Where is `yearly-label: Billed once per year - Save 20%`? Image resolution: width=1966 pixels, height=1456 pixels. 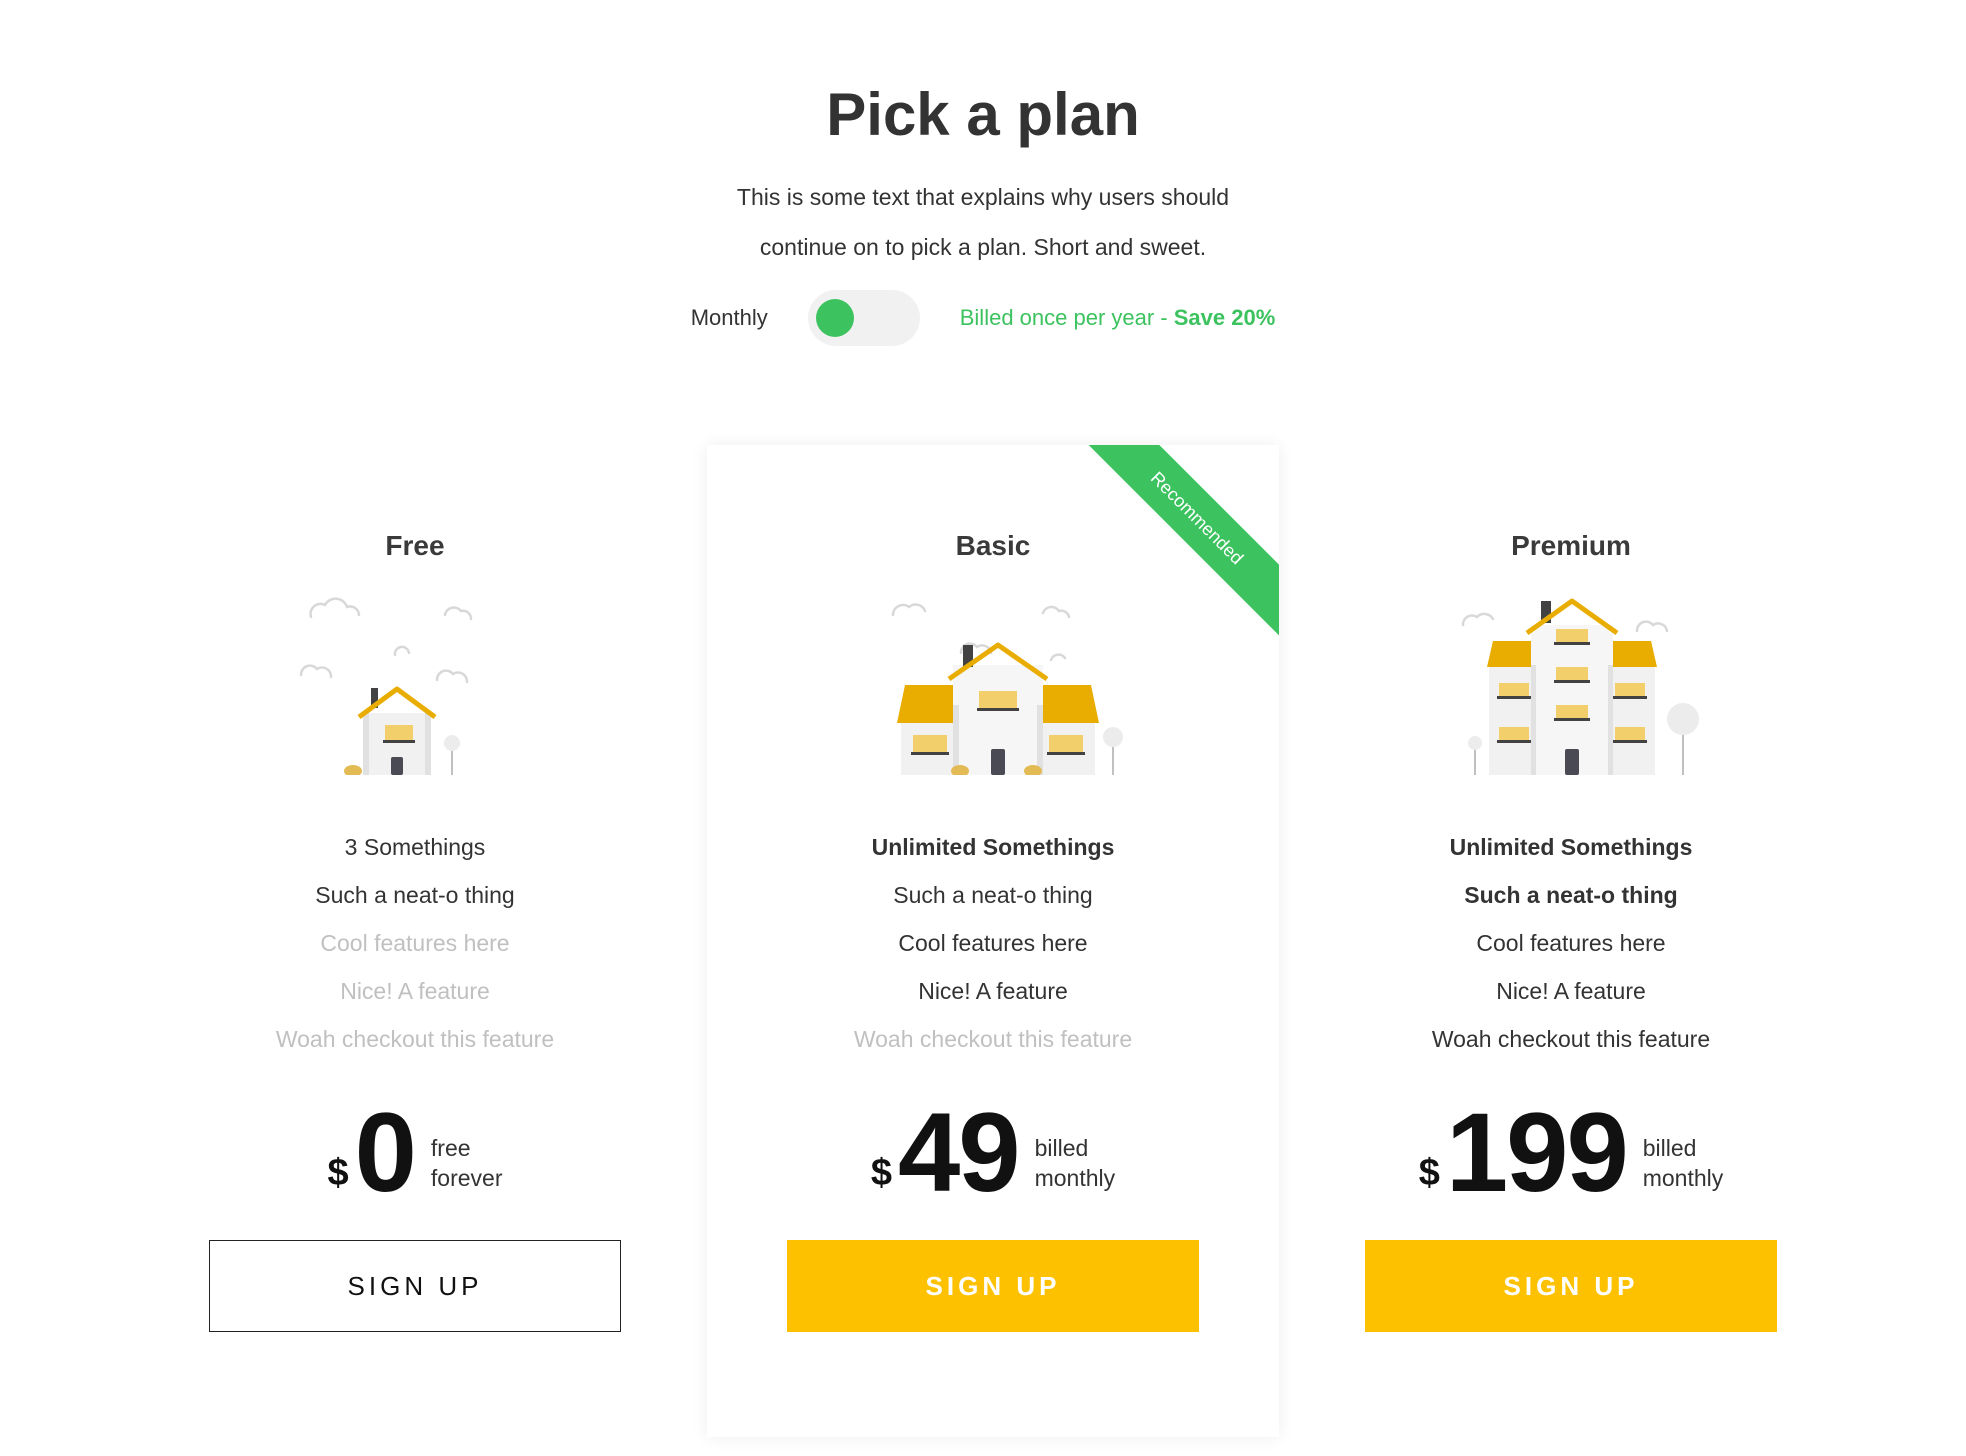 yearly-label: Billed once per year - Save 20% is located at coordinates (1118, 318).